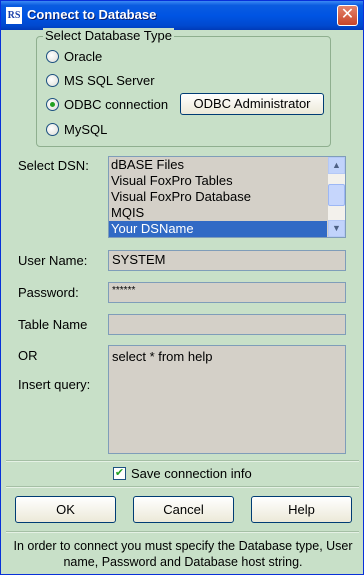 Image resolution: width=364 pixels, height=575 pixels. I want to click on save-connection-checkbox: ✔, so click(119, 473).